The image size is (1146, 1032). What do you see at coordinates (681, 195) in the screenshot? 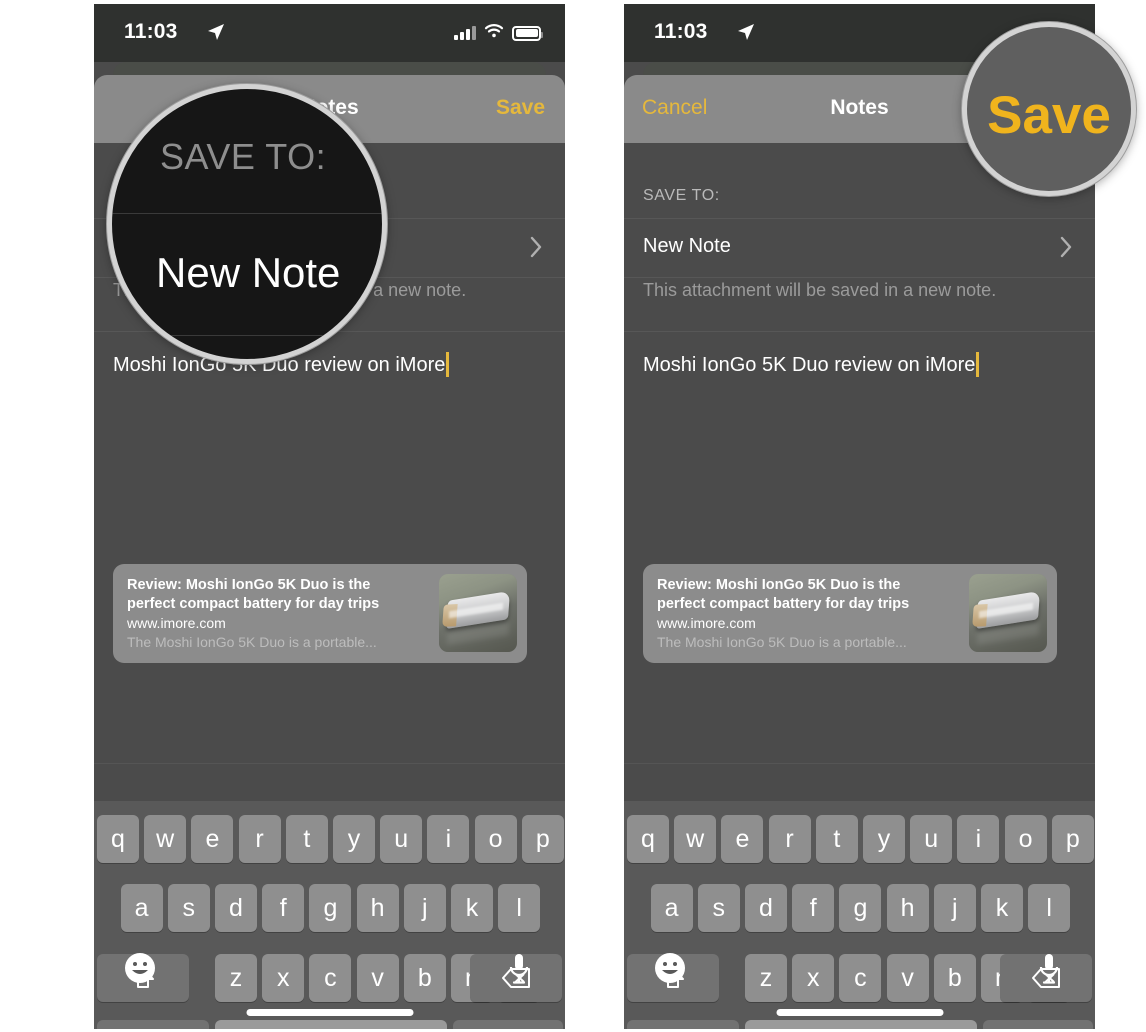
I see `save-to-label: SAVE TO:` at bounding box center [681, 195].